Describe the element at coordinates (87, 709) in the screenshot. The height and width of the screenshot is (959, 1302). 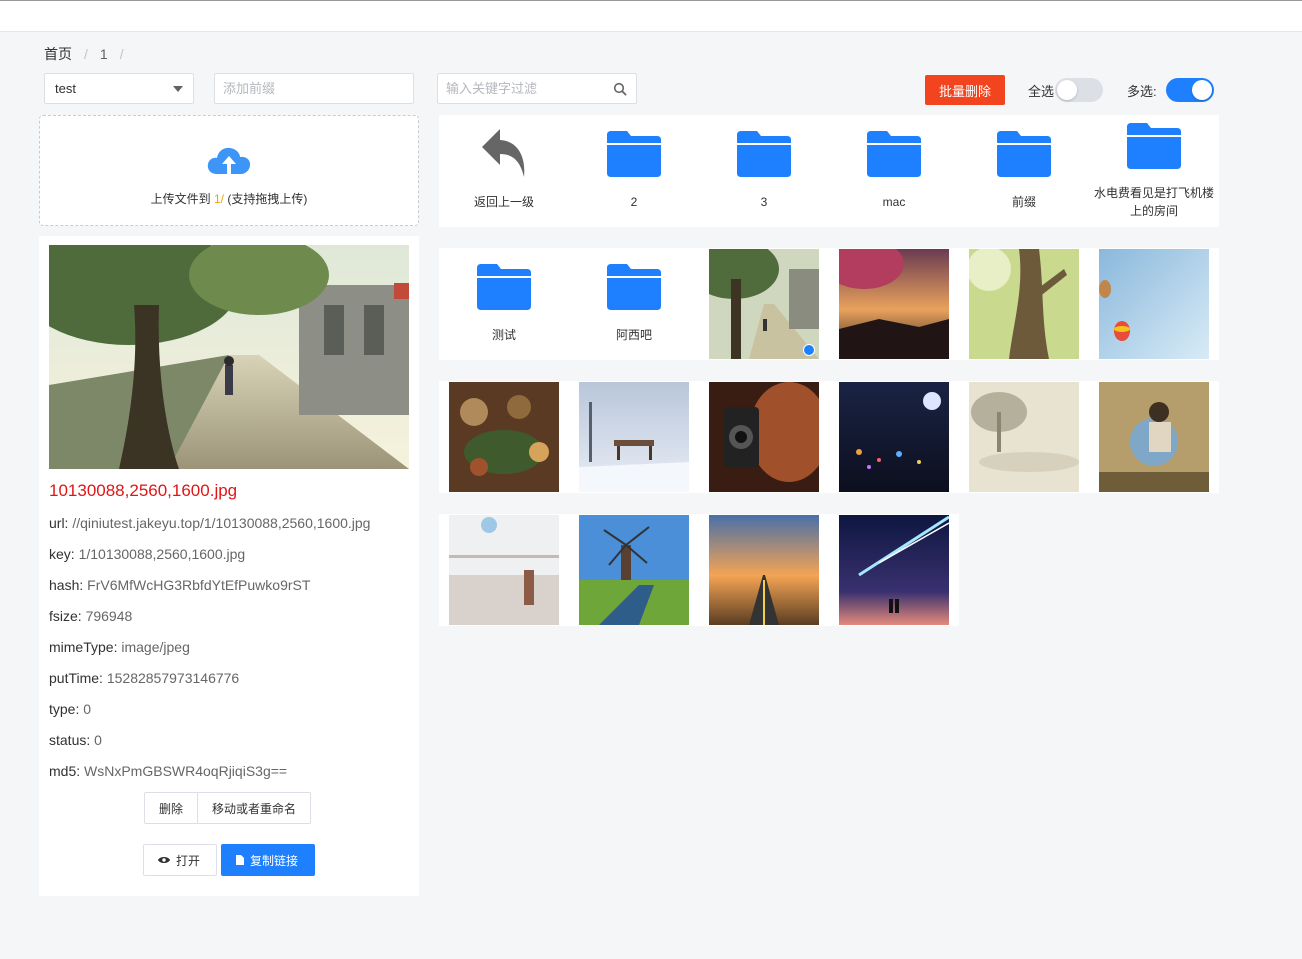
I see `info-type-value: 0` at that location.